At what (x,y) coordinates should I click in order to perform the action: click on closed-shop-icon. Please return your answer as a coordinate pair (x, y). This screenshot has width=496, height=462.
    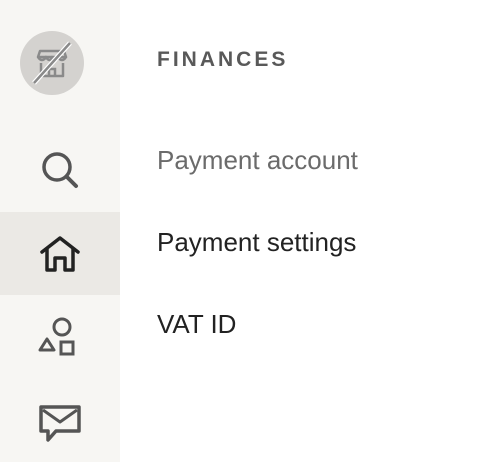
    Looking at the image, I should click on (52, 63).